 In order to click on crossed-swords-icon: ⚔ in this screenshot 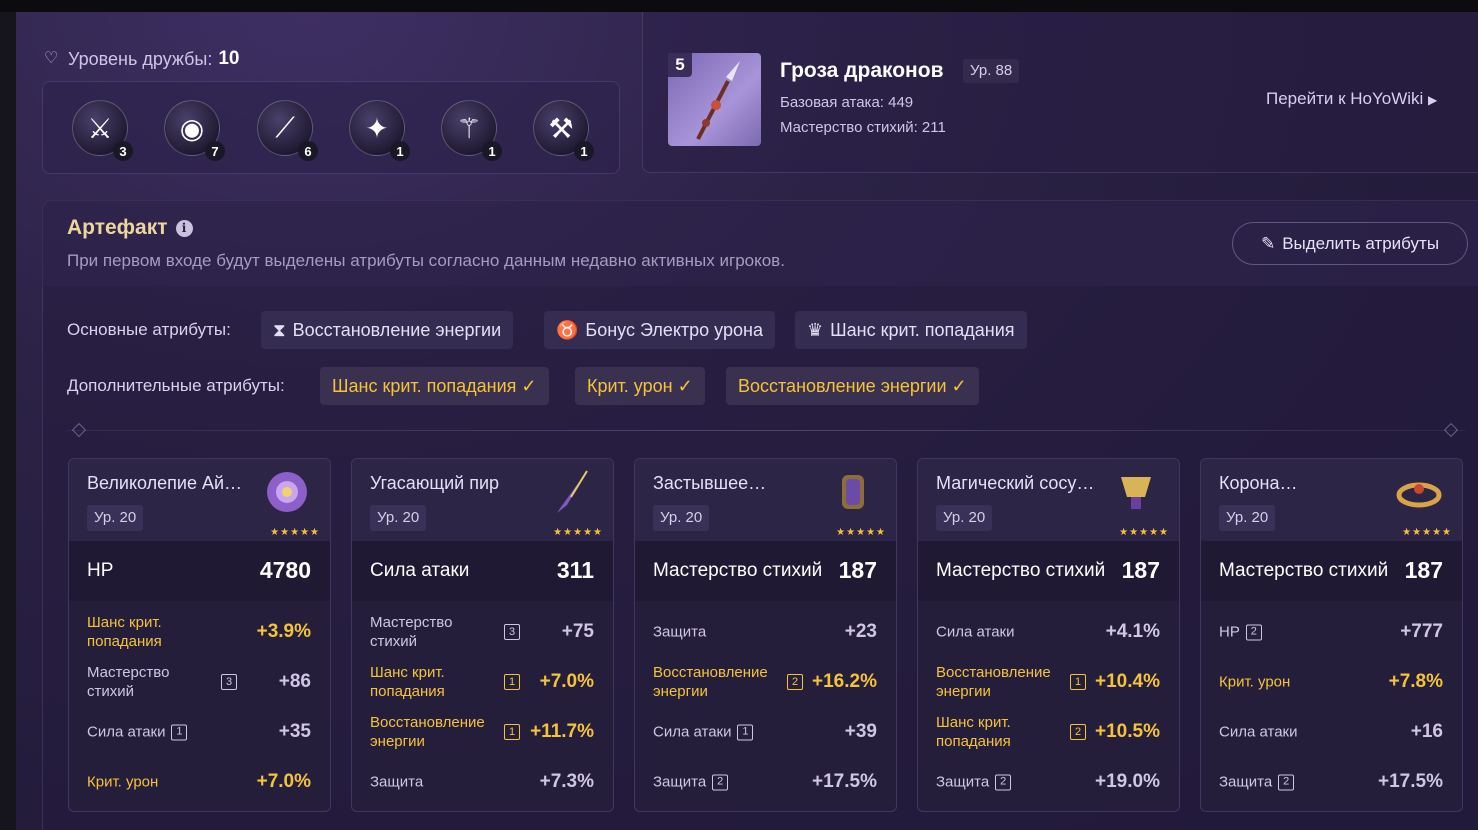, I will do `click(100, 128)`.